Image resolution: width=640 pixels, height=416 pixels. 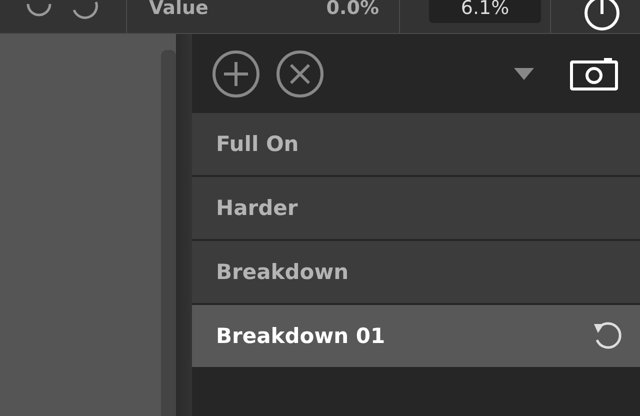 What do you see at coordinates (416, 208) in the screenshot?
I see `preset-item: Harder` at bounding box center [416, 208].